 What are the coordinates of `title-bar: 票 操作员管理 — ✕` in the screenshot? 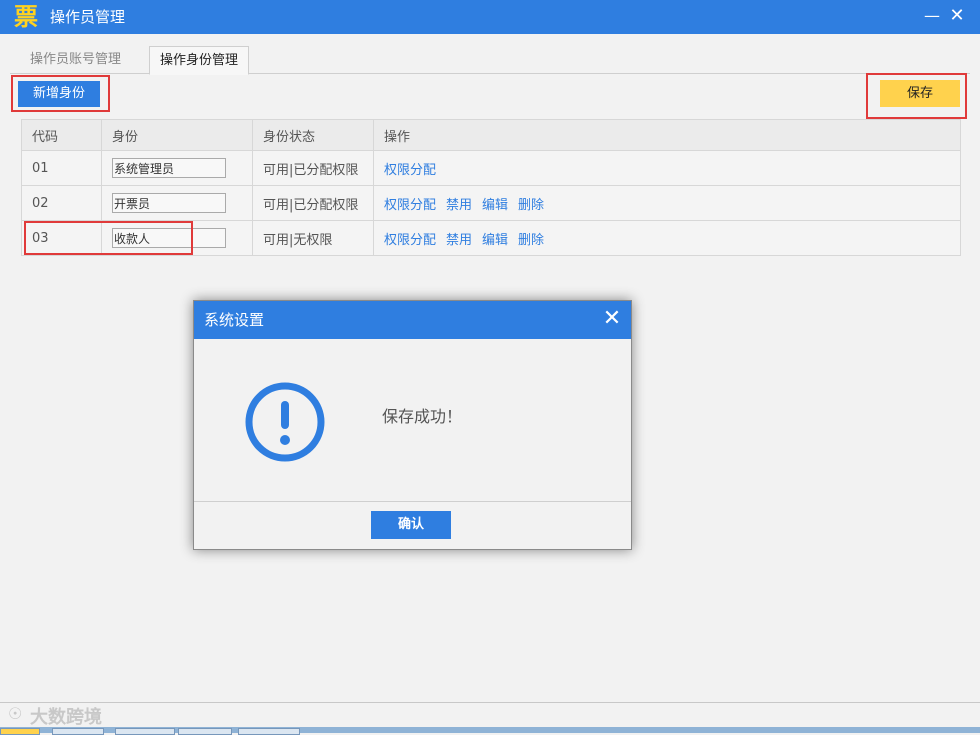 It's located at (490, 17).